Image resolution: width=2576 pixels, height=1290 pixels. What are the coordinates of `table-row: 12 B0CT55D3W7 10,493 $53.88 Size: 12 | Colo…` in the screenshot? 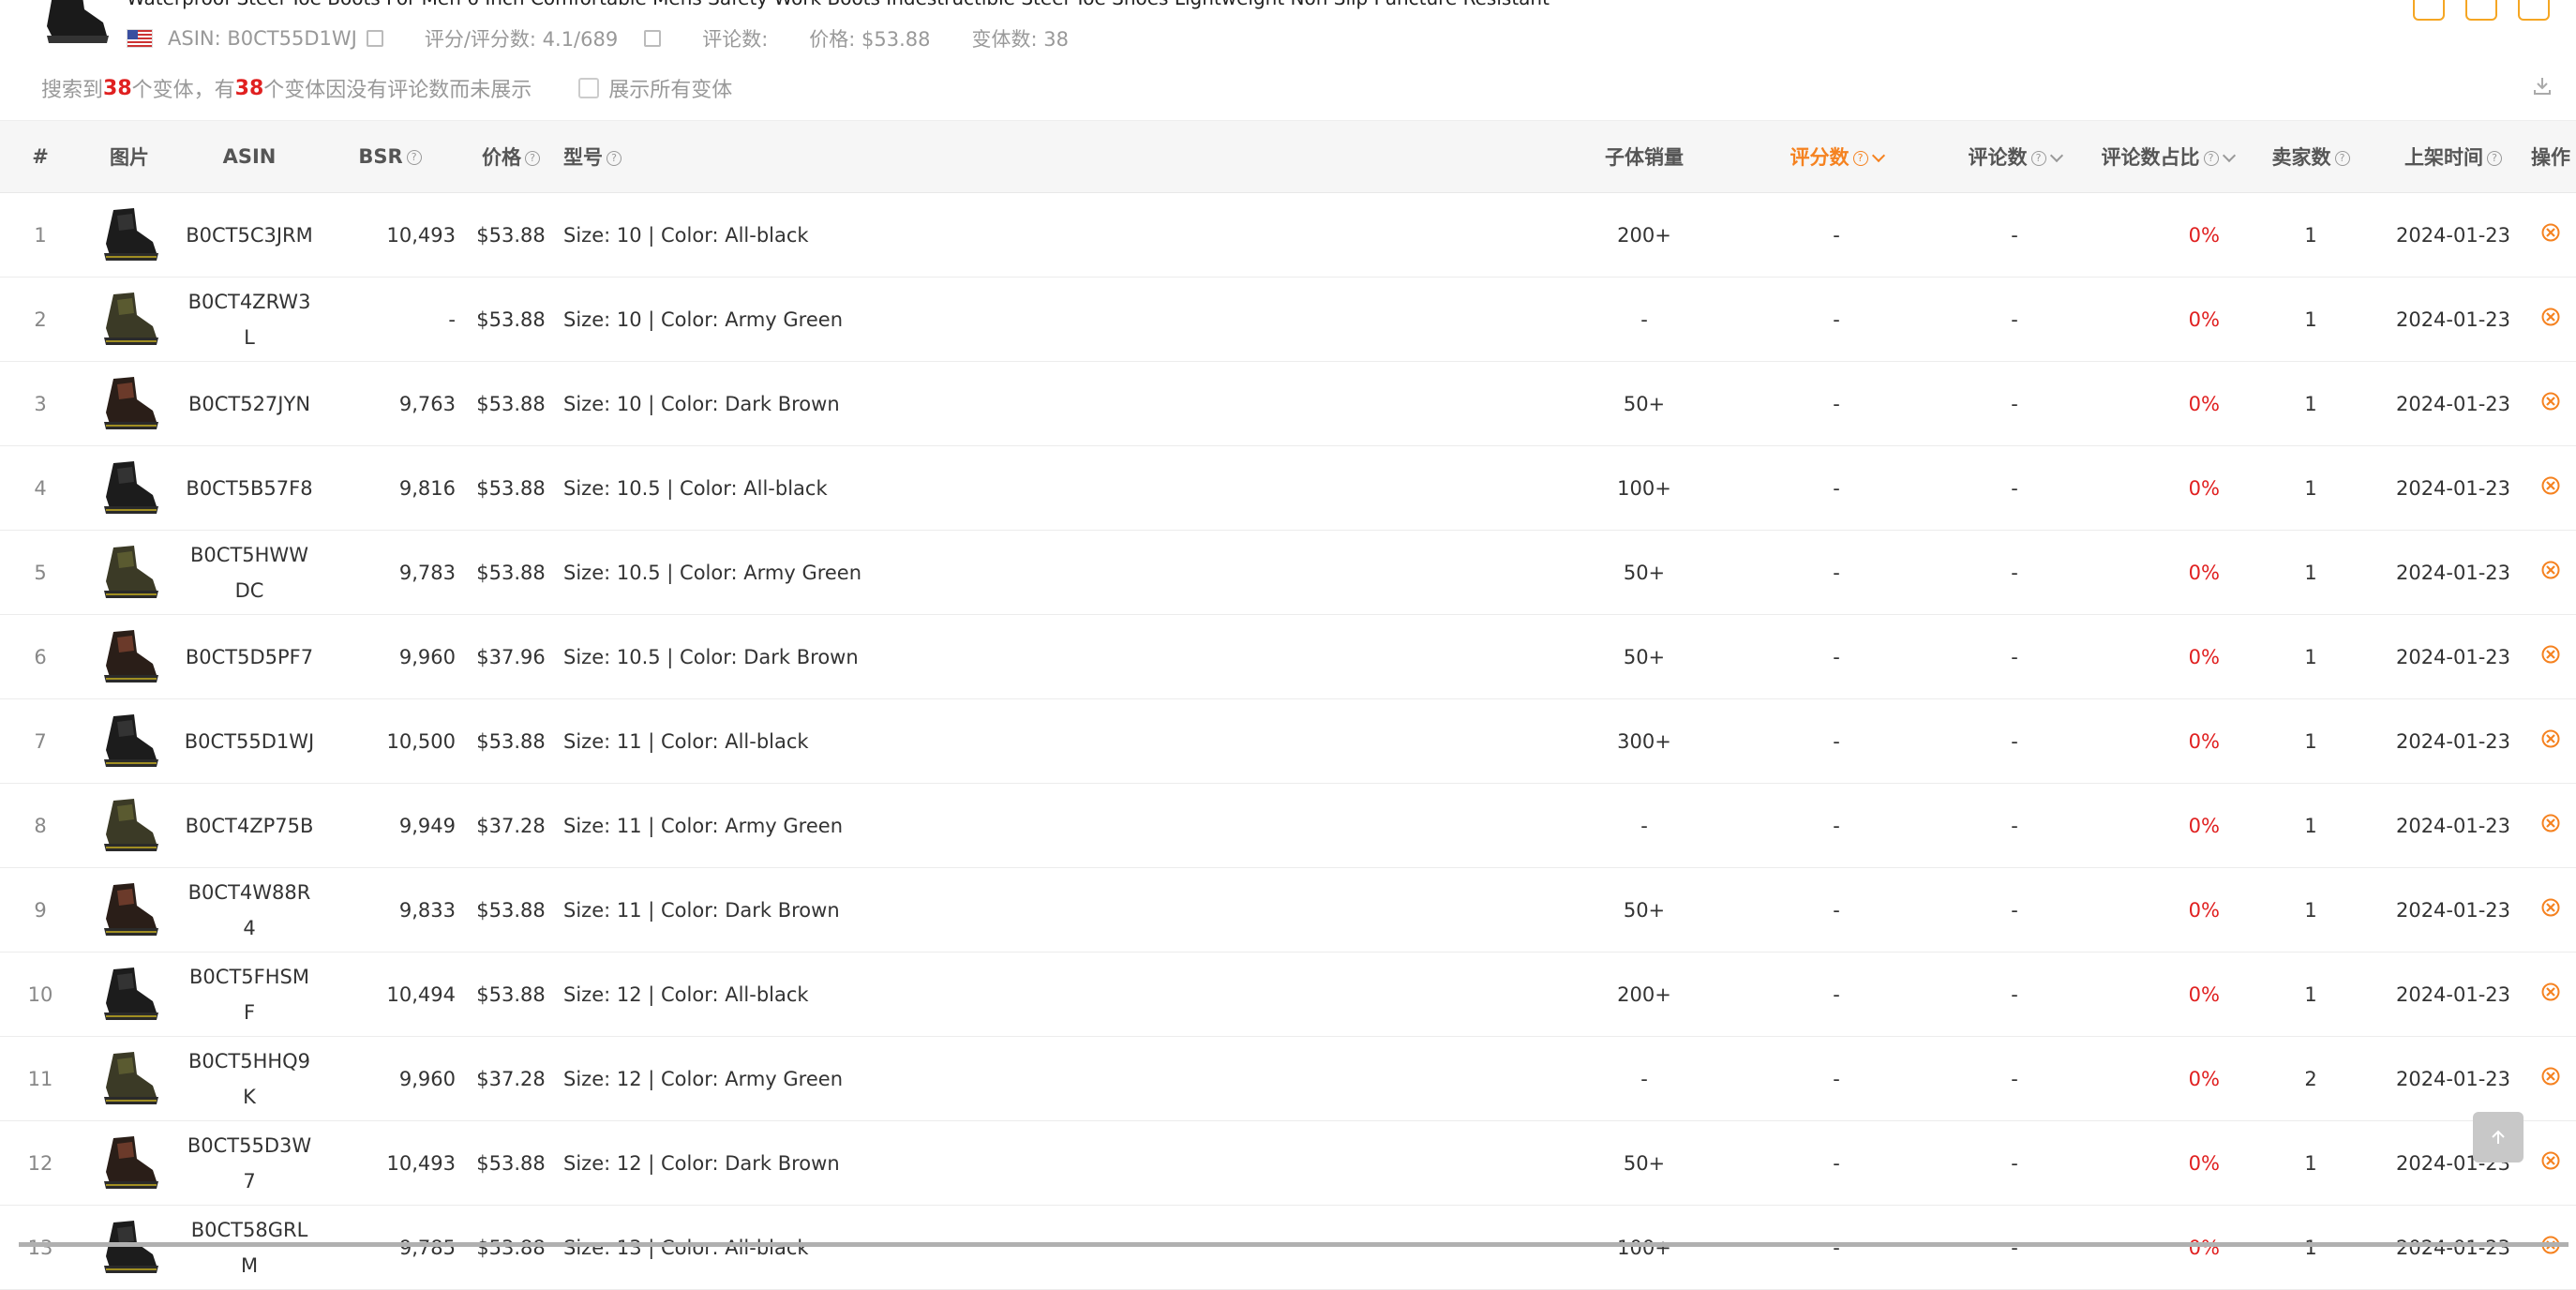 It's located at (1288, 1163).